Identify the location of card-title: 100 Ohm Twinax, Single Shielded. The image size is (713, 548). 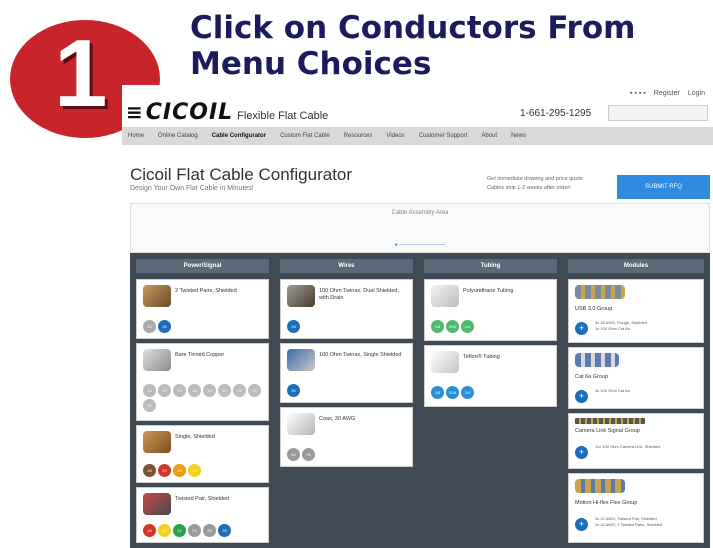
(360, 355).